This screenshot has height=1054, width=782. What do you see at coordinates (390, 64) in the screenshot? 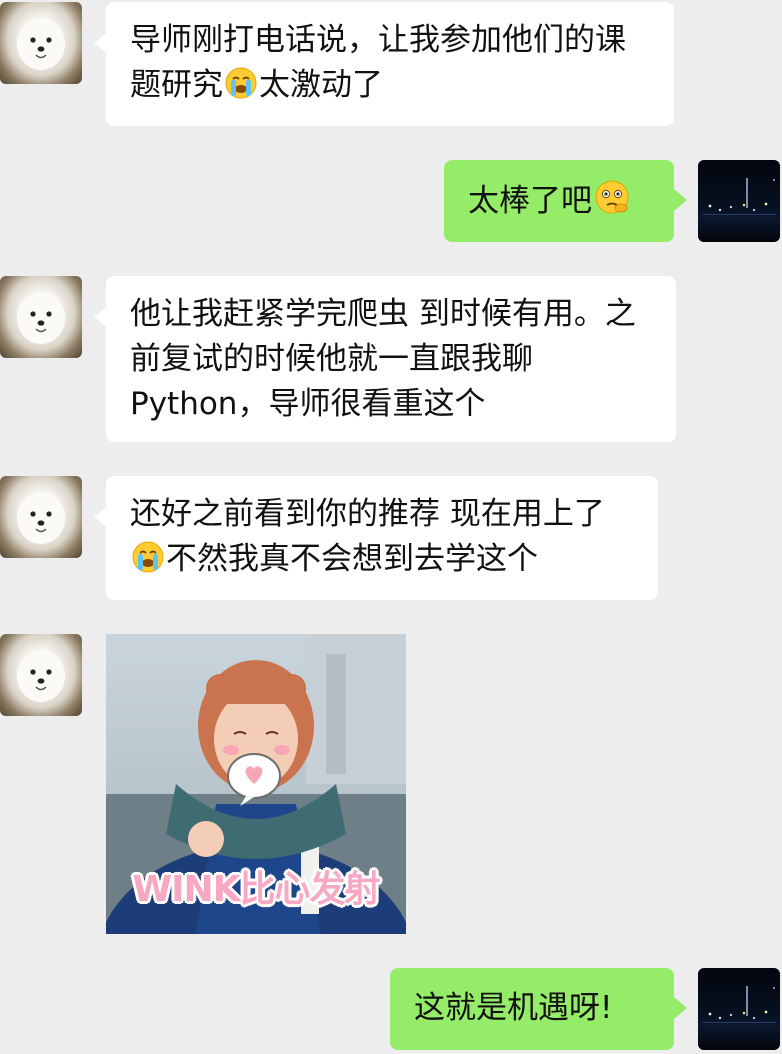
I see `message-bubble: 导师刚打电话说，让我参加他们的课题研究 太激动了` at bounding box center [390, 64].